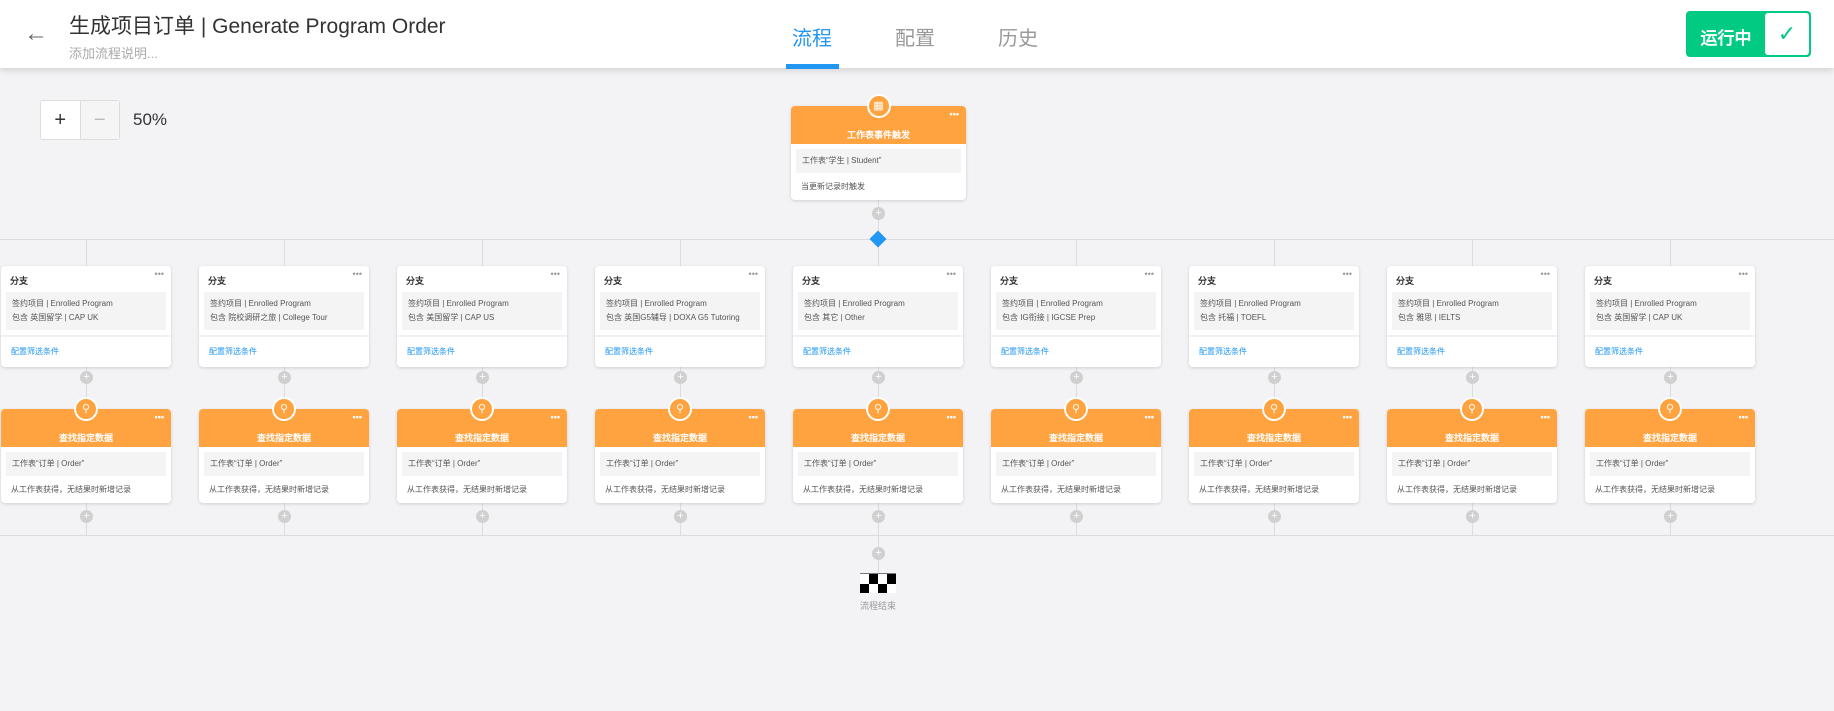  What do you see at coordinates (812, 36) in the screenshot?
I see `tab-flow: 流程` at bounding box center [812, 36].